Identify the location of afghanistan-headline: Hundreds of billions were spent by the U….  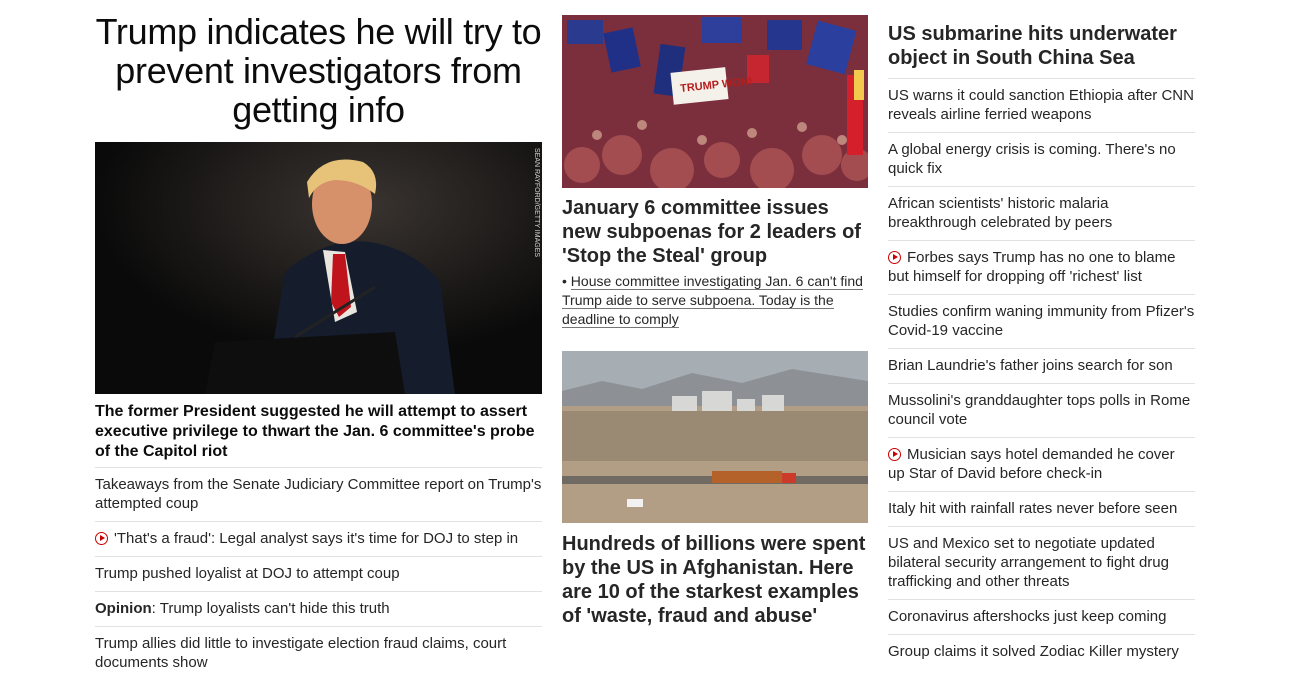
(714, 580).